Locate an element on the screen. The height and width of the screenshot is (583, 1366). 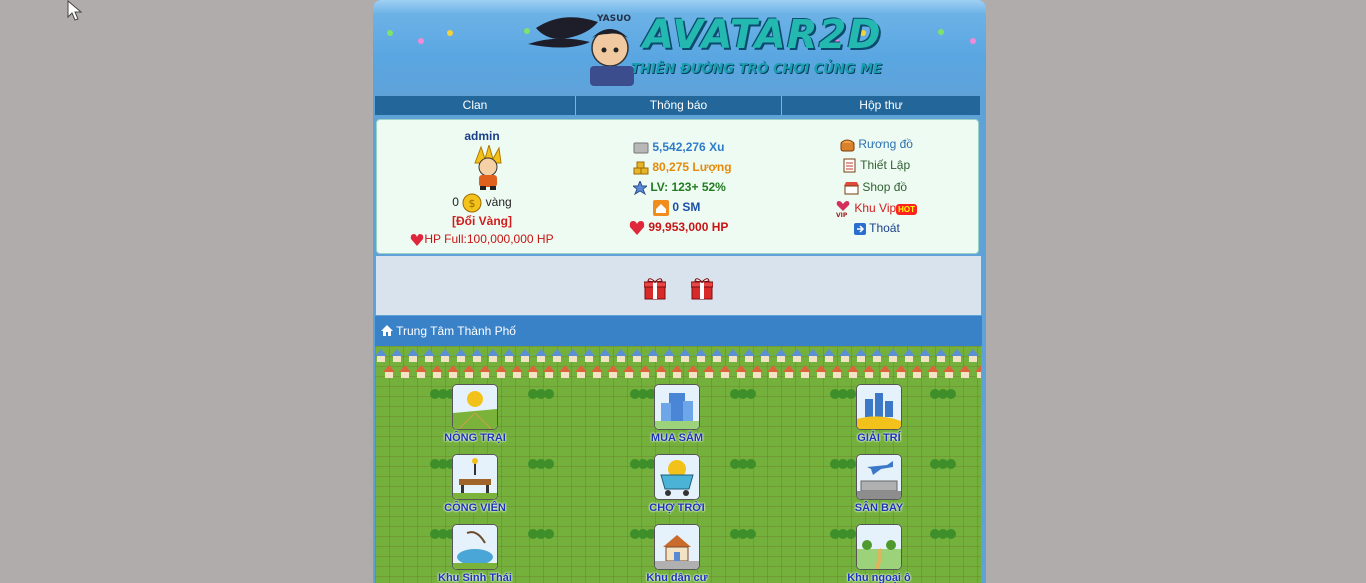
location-label: NÔNG TRẠI is located at coordinates (475, 438).